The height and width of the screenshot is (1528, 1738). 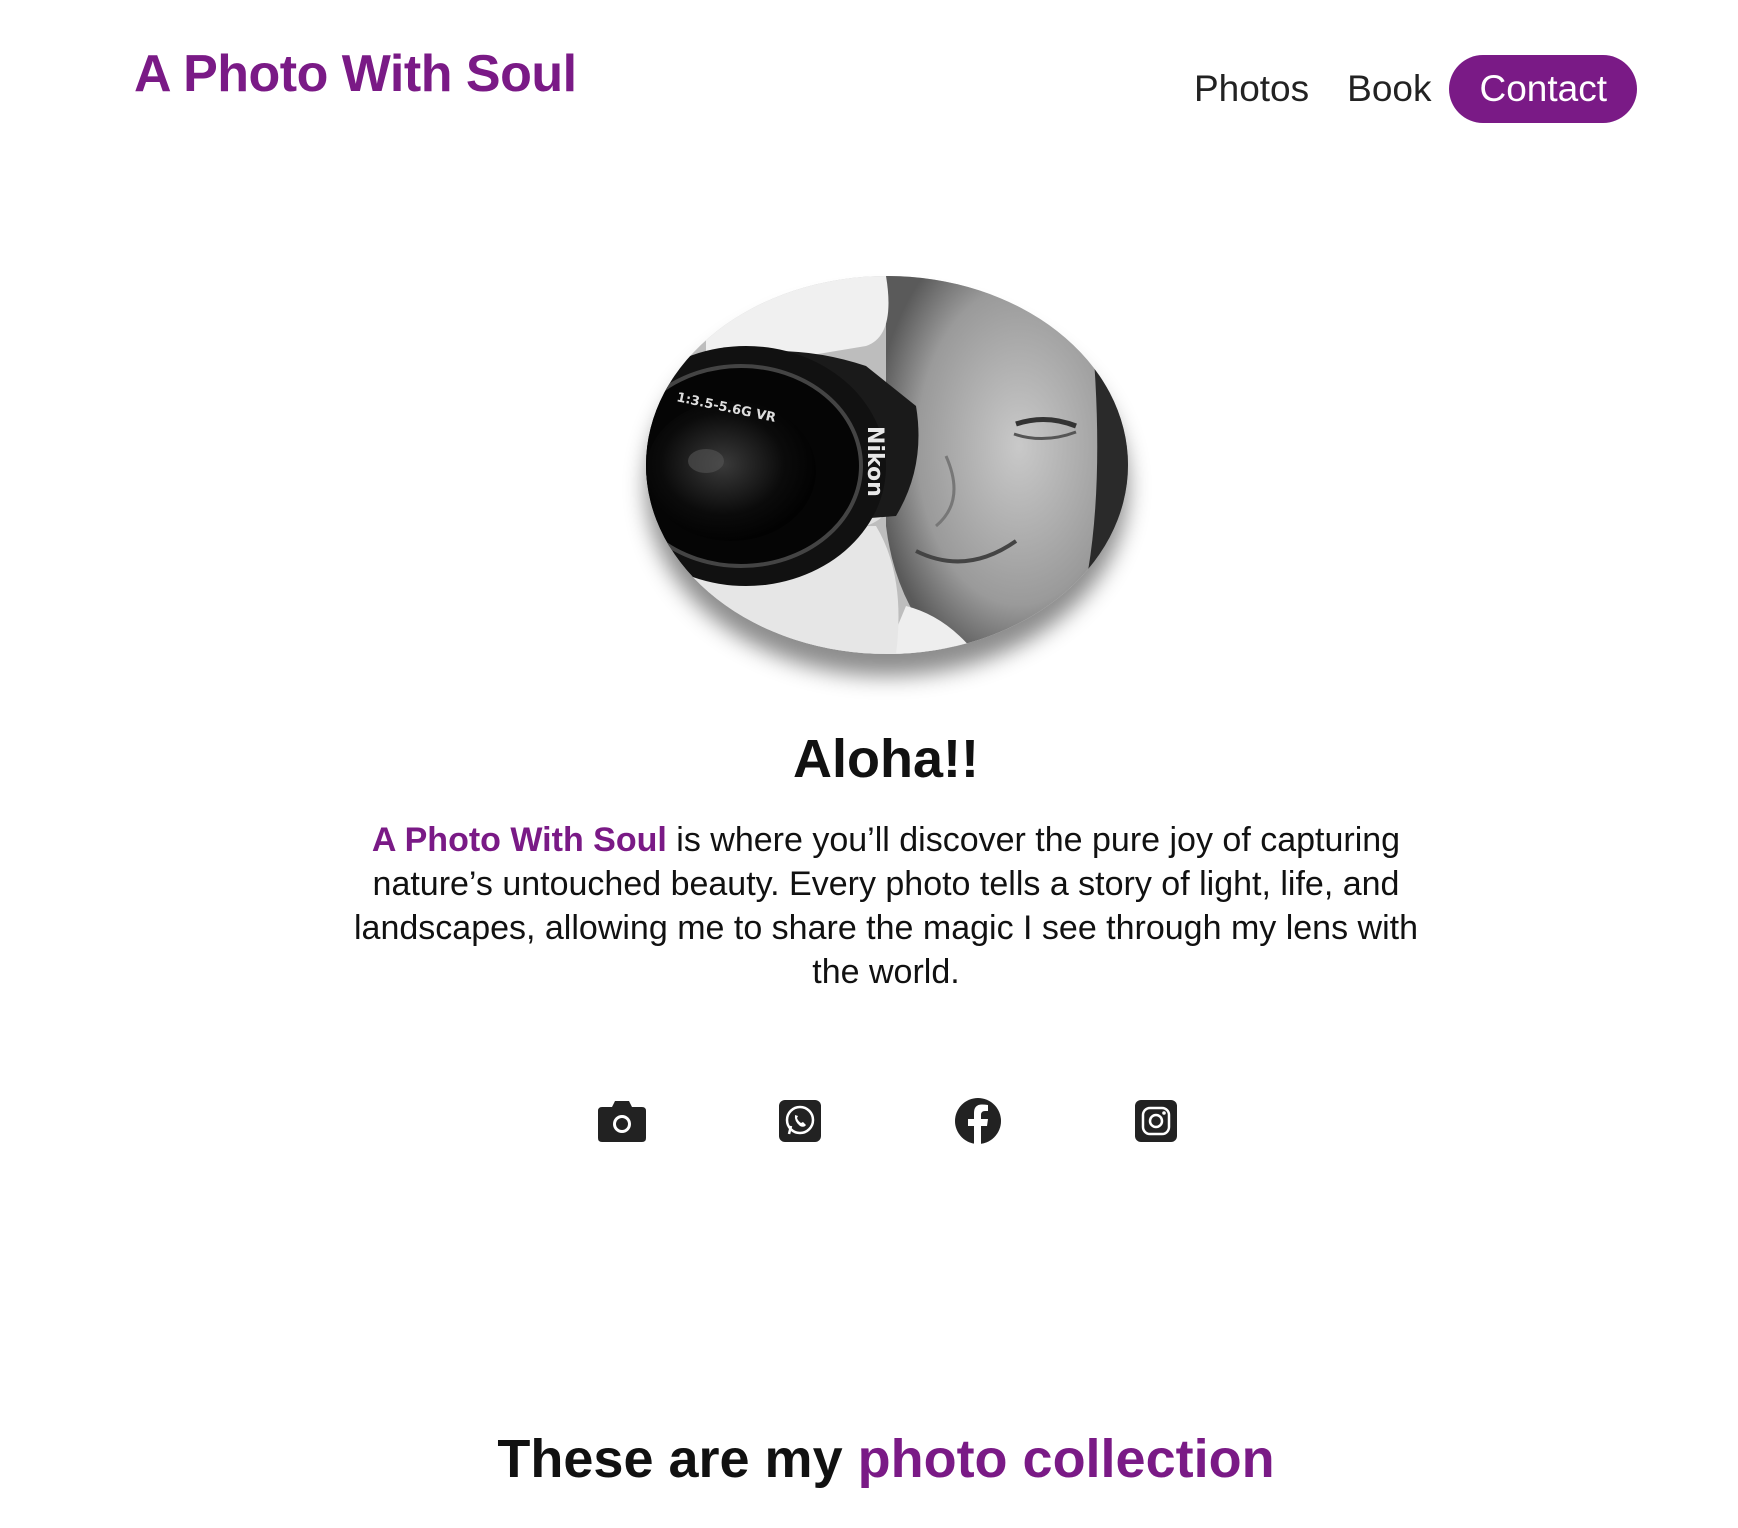 I want to click on site-header: A Photo With Soul Photos Book Contact, so click(x=869, y=75).